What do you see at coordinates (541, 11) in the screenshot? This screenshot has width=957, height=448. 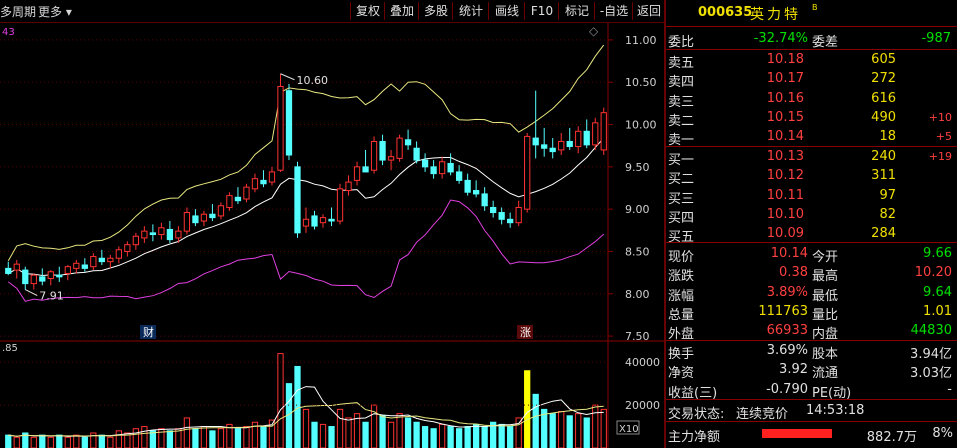 I see `toolbar-button-5: F10` at bounding box center [541, 11].